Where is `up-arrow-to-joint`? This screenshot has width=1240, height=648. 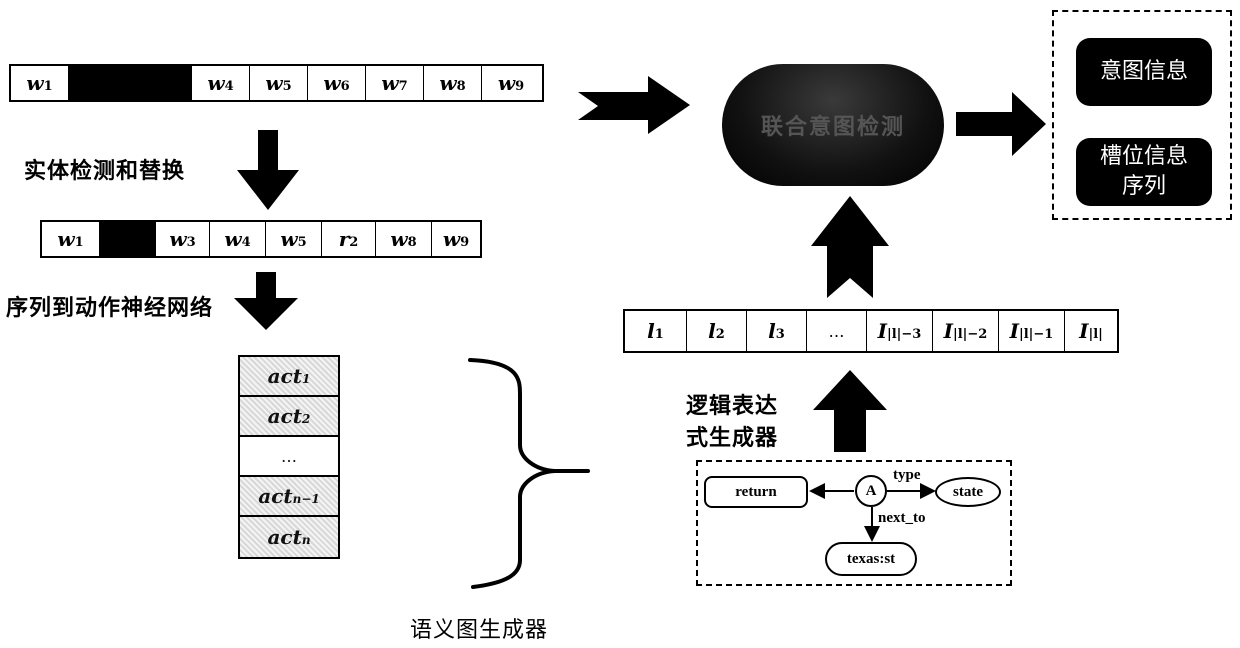
up-arrow-to-joint is located at coordinates (850, 247).